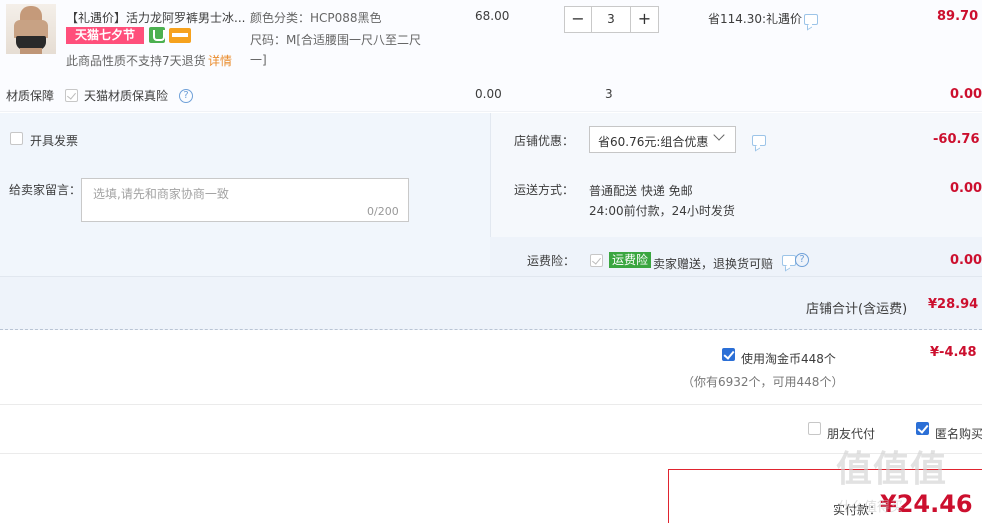 This screenshot has width=982, height=523. I want to click on freight-insurance-amount: 0.00, so click(966, 260).